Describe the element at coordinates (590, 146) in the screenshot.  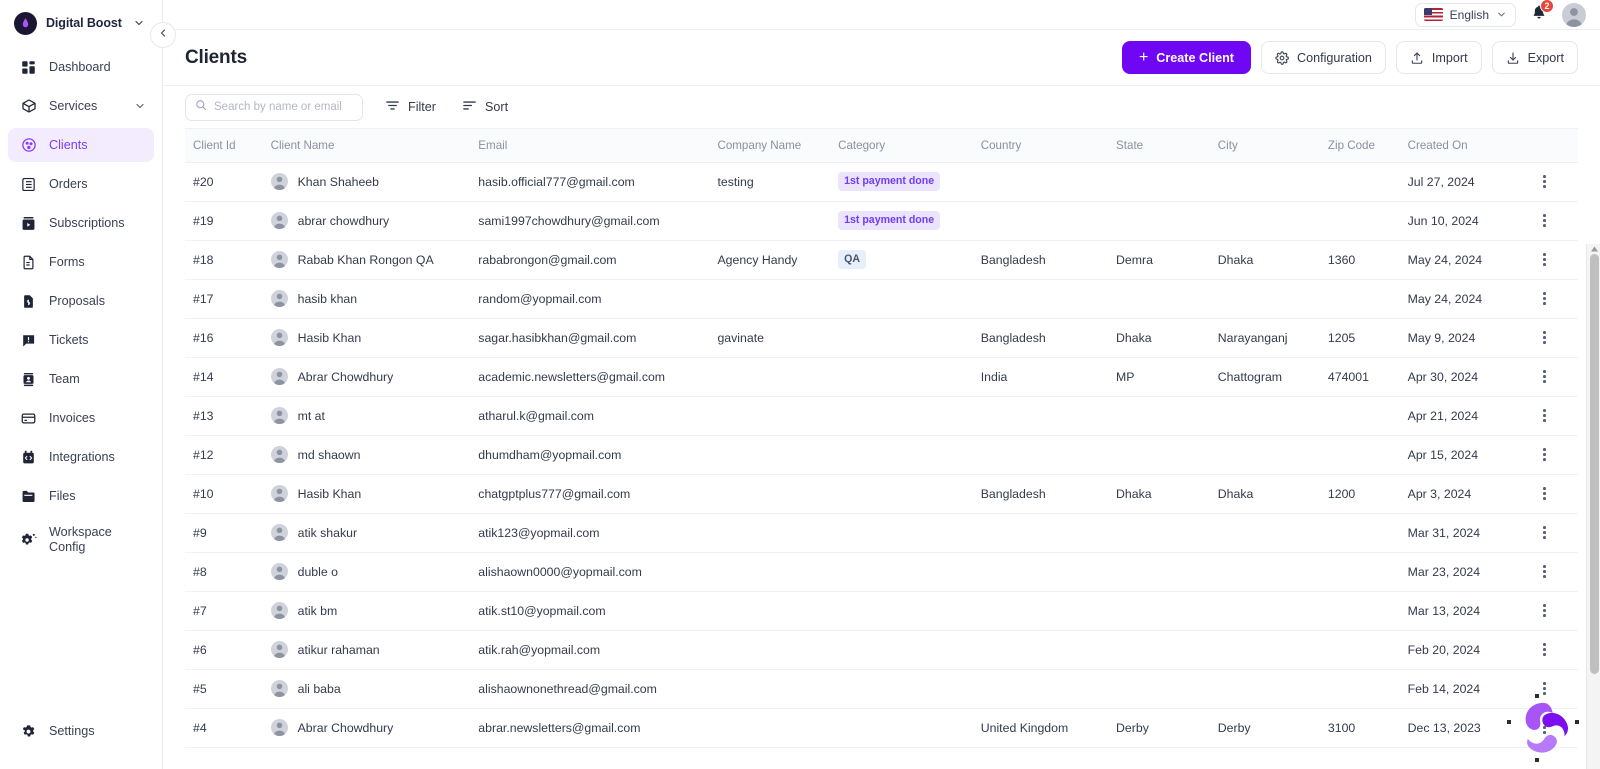
I see `column-header-email: Email` at that location.